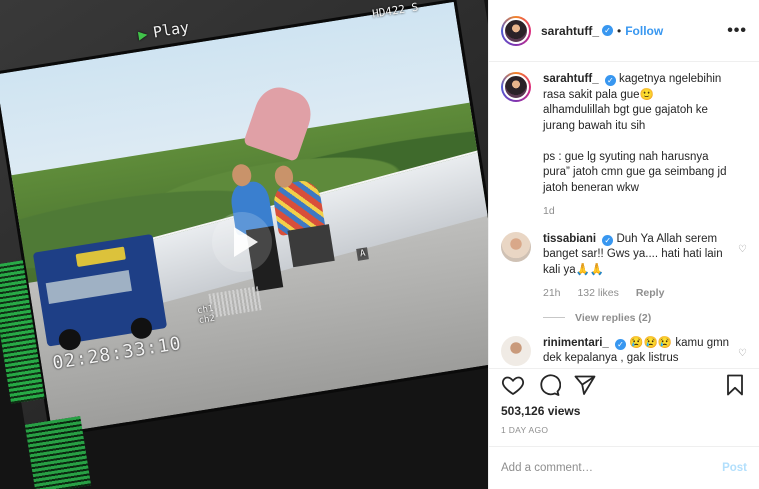 Image resolution: width=759 pixels, height=489 pixels. I want to click on comment-username: tissabiani, so click(569, 239).